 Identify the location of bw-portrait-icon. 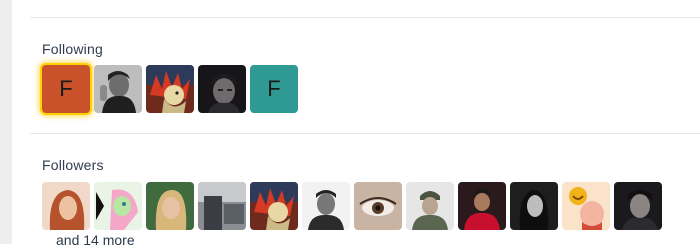
(326, 206).